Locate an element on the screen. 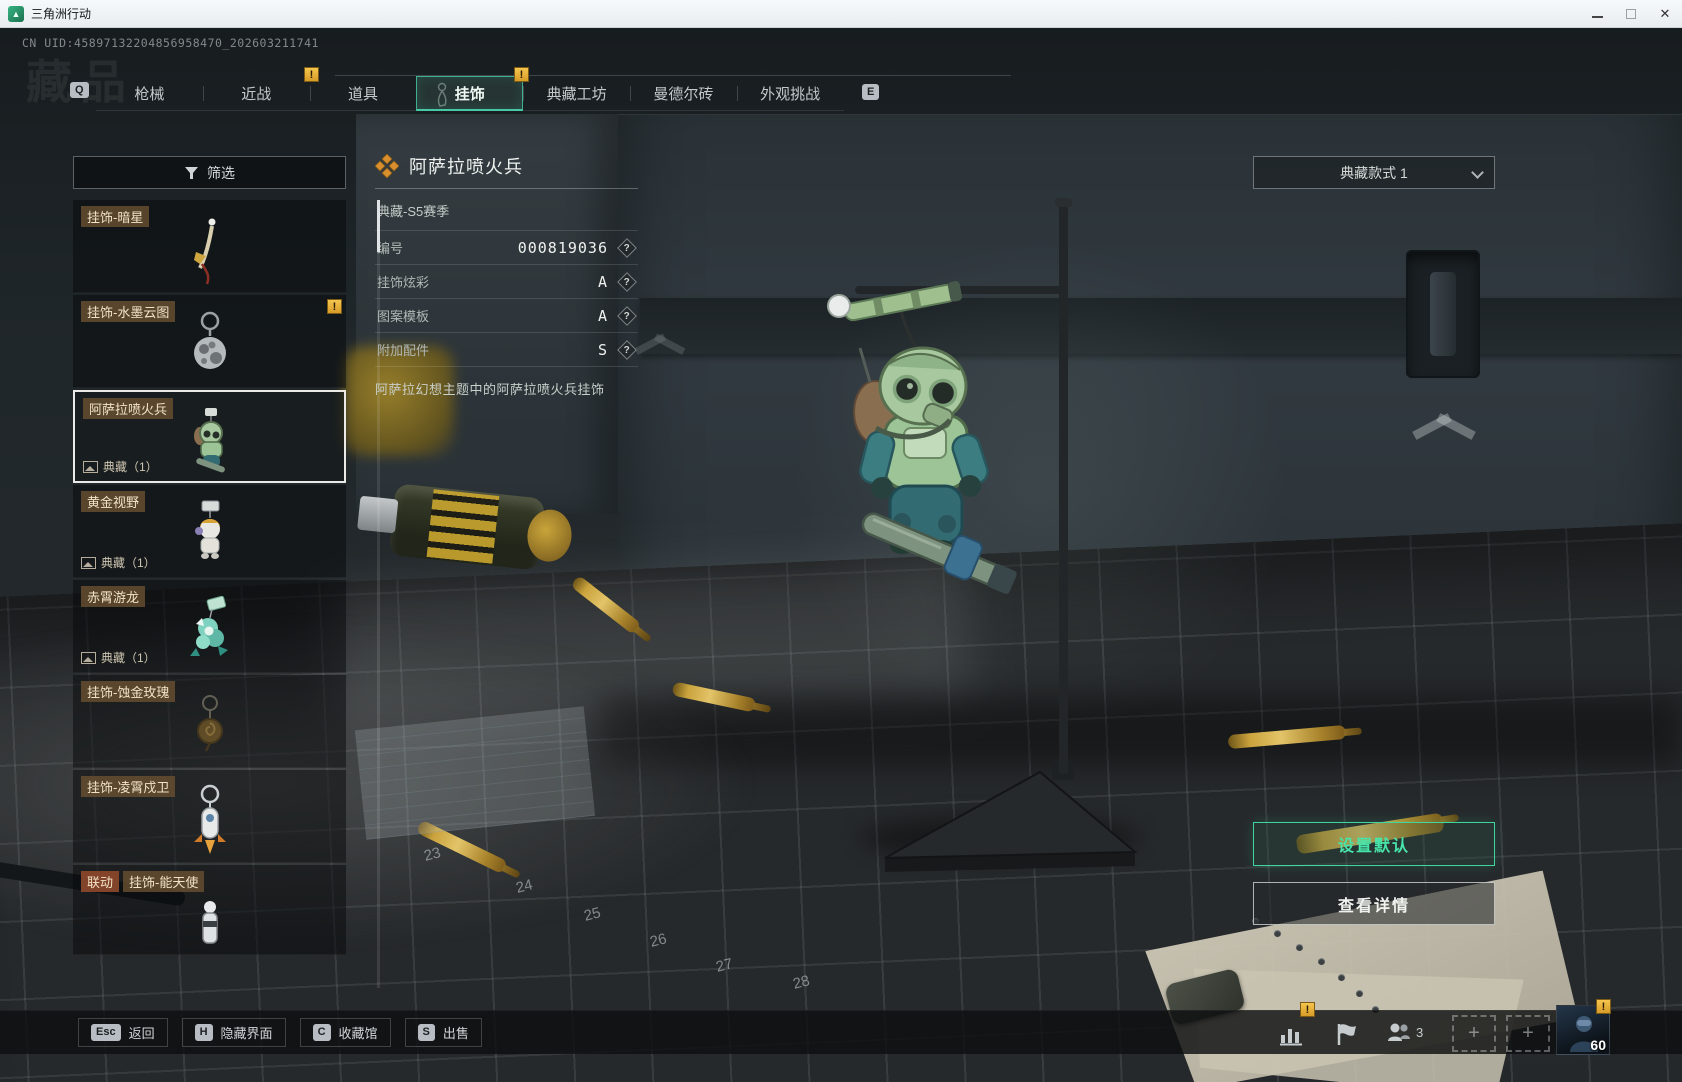  tab-appearance-challenge: 外观挑战 is located at coordinates (790, 93).